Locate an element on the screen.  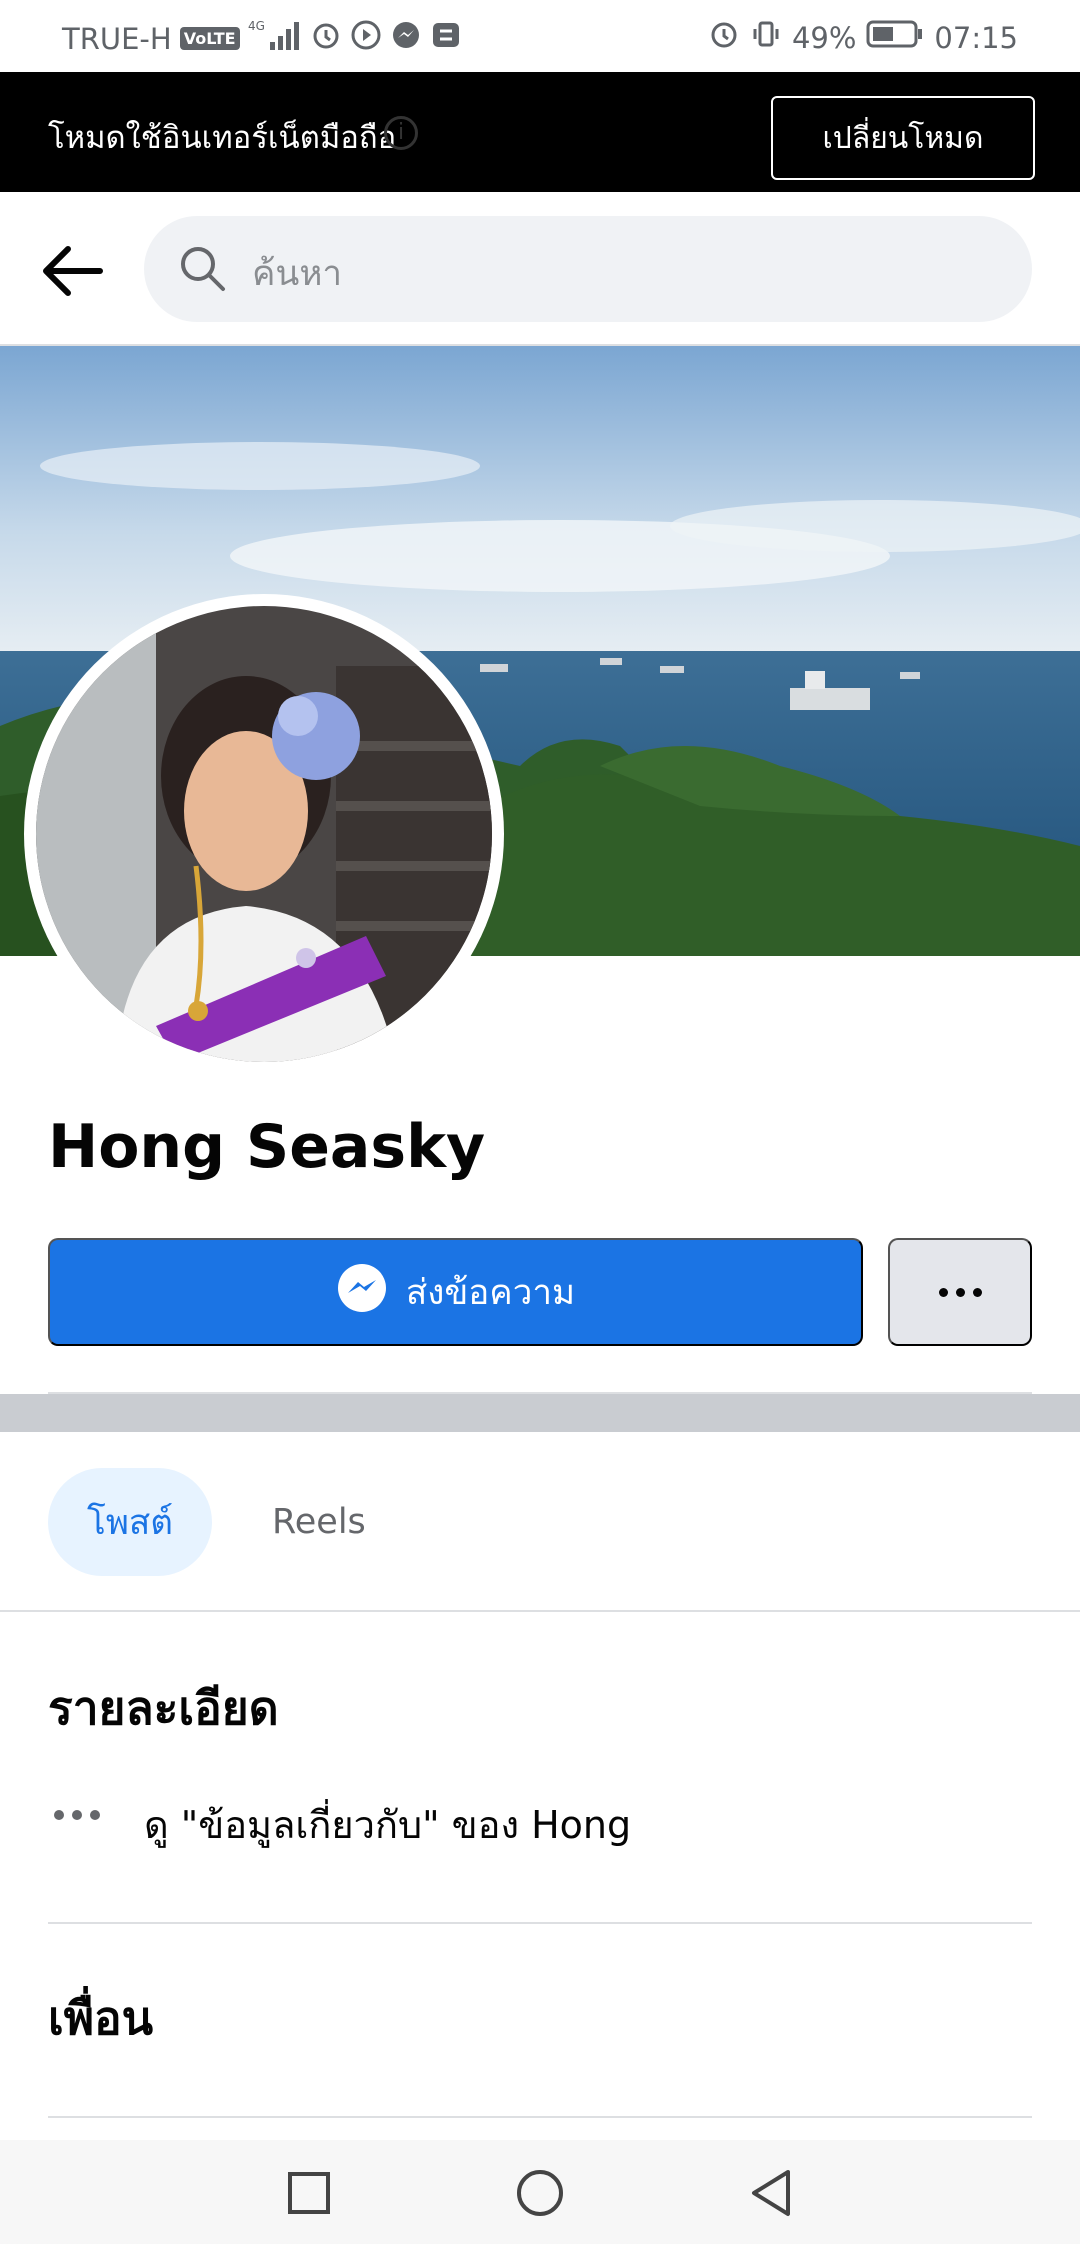
more-horizontal-icon is located at coordinates (77, 1815).